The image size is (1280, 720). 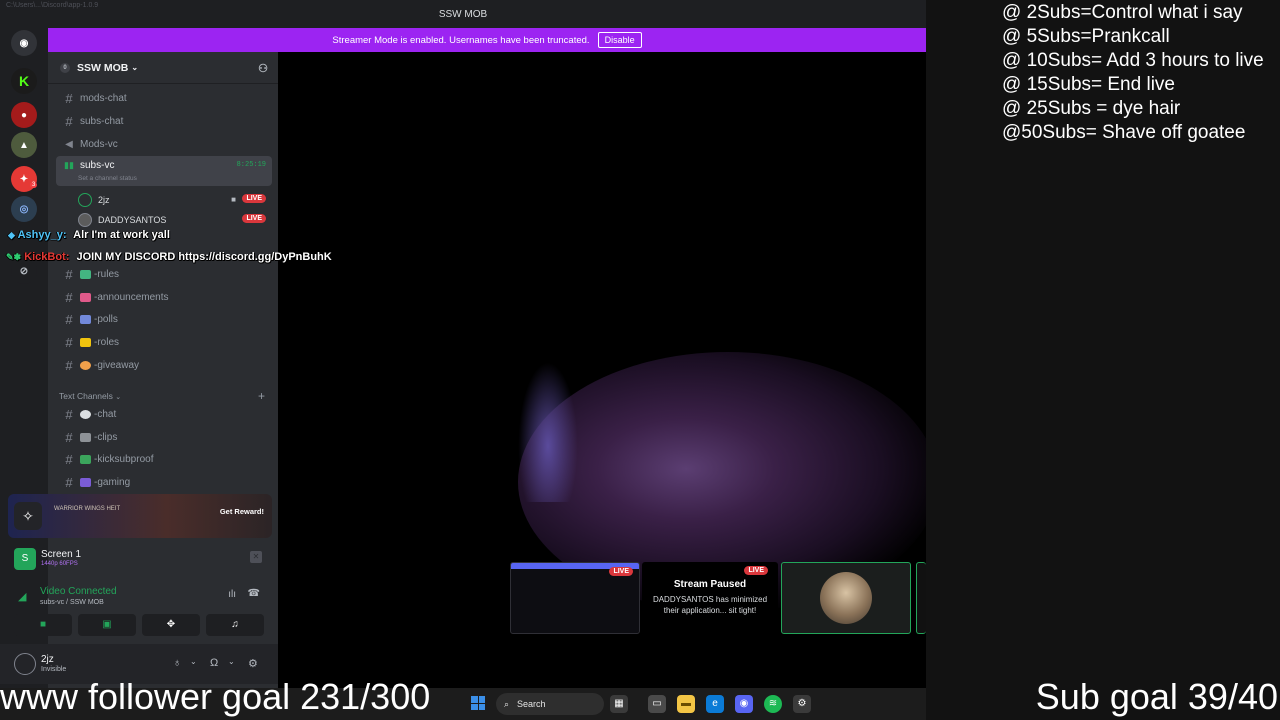 I want to click on stream-tile-avatar, so click(x=846, y=598).